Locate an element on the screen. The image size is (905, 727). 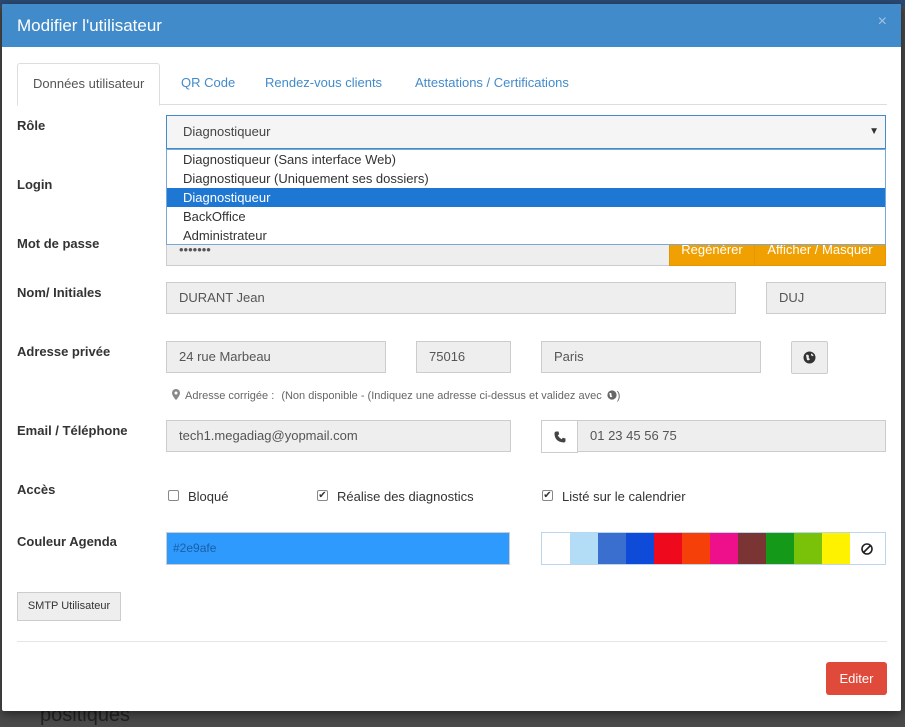
color-swatch-yellow is located at coordinates (836, 548).